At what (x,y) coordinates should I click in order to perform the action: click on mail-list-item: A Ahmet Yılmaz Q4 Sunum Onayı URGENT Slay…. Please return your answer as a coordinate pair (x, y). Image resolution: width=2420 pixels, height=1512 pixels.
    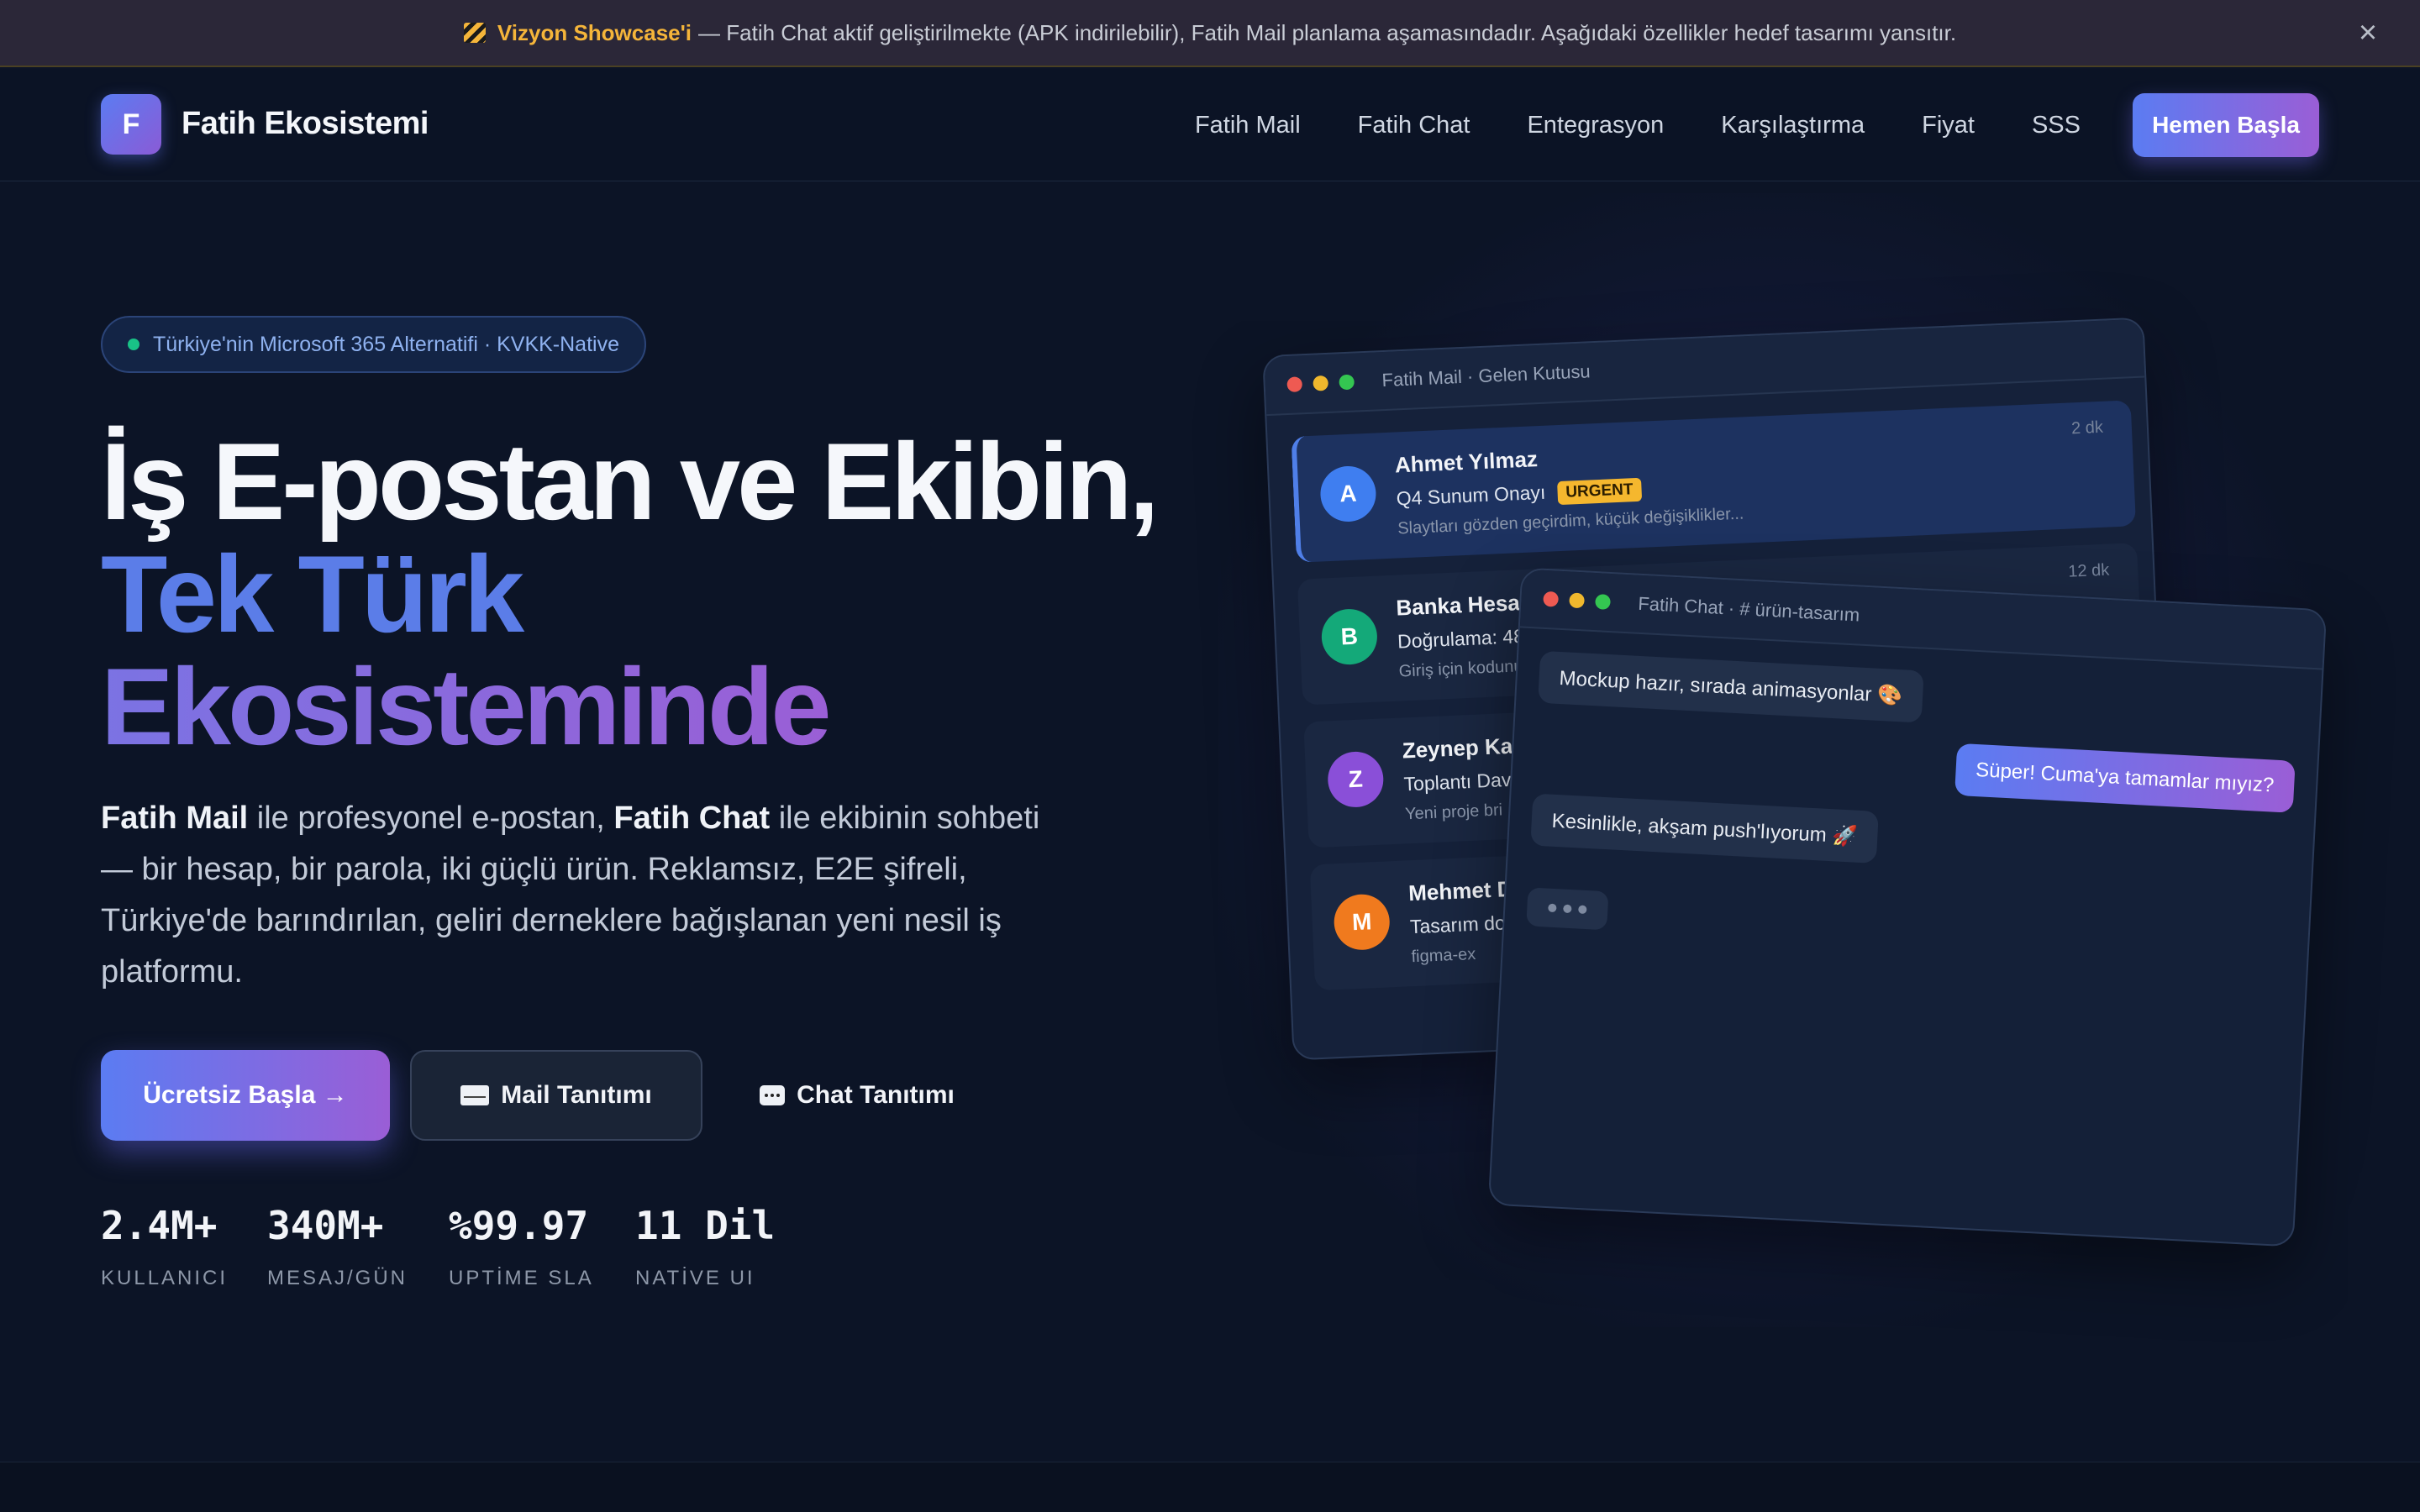
    Looking at the image, I should click on (1714, 481).